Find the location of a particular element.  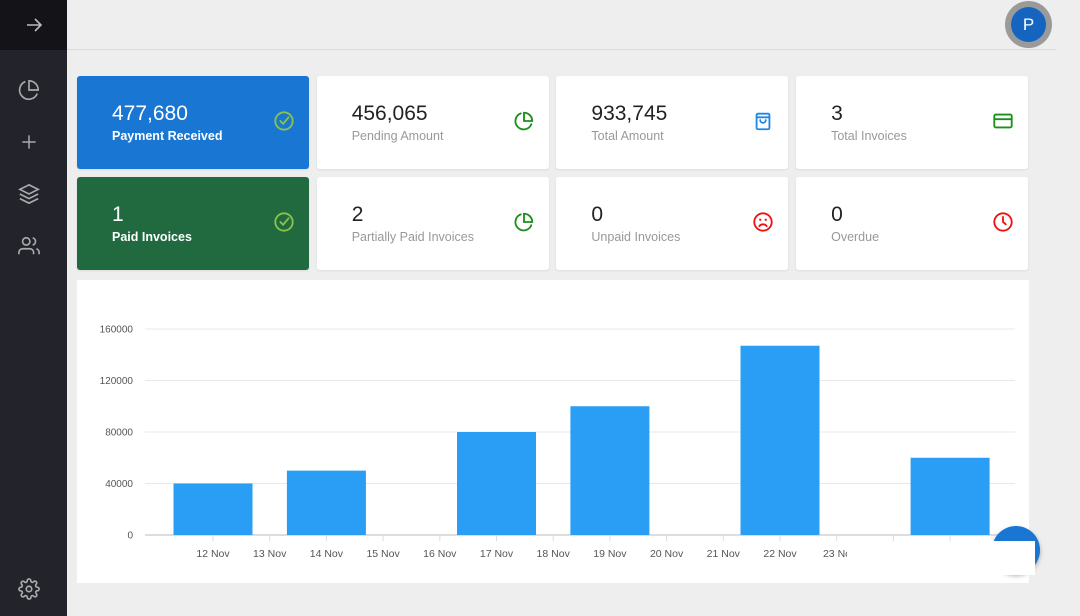

stat-value: 3 is located at coordinates (837, 113).